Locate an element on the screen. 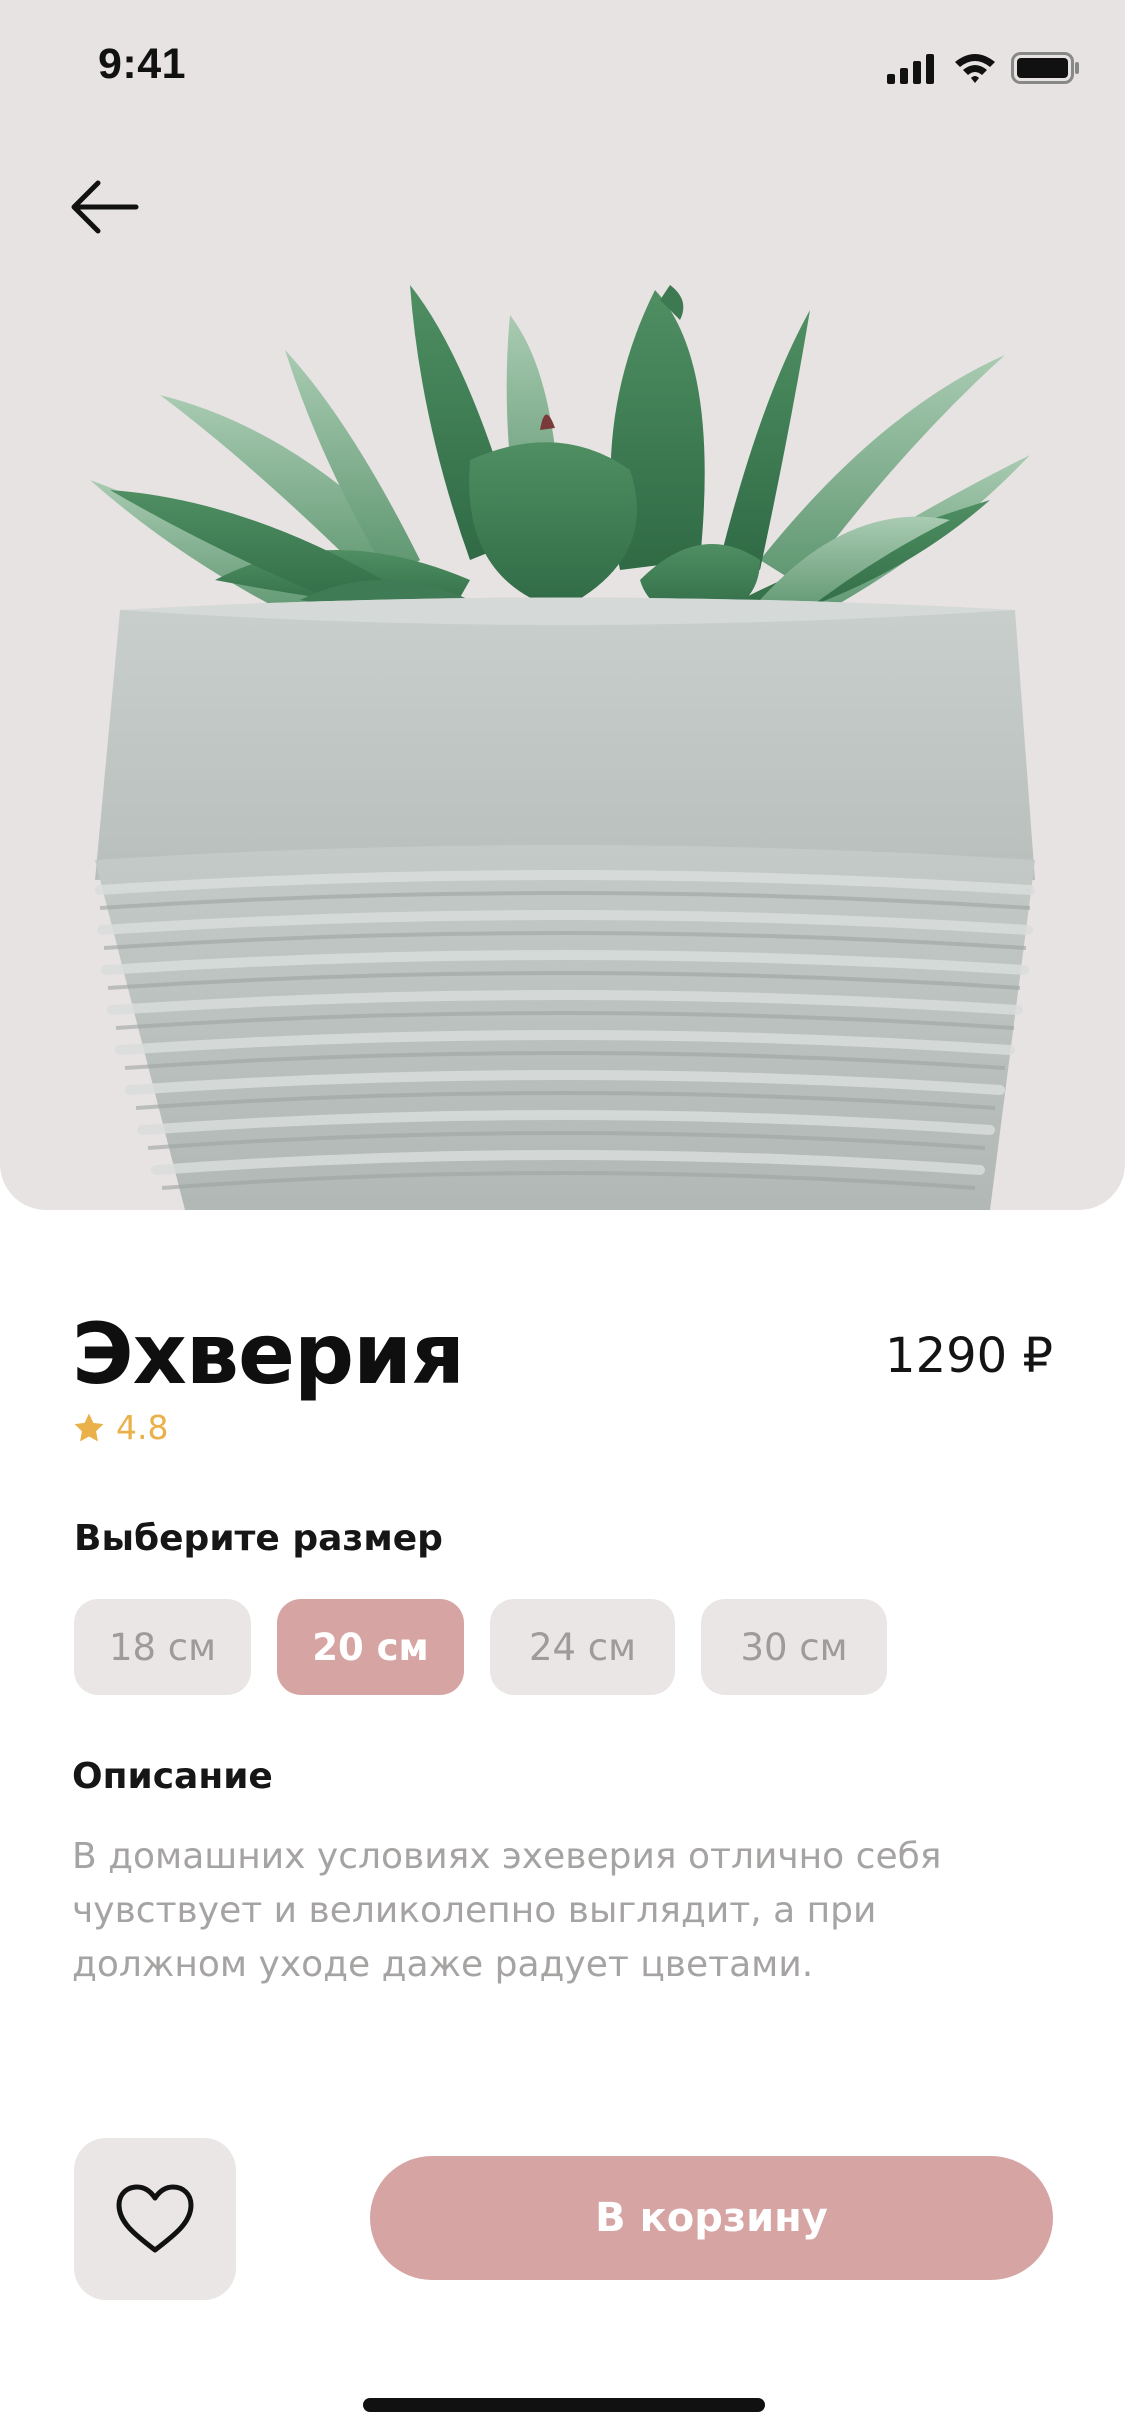 The image size is (1125, 2436). home-indicator is located at coordinates (564, 2405).